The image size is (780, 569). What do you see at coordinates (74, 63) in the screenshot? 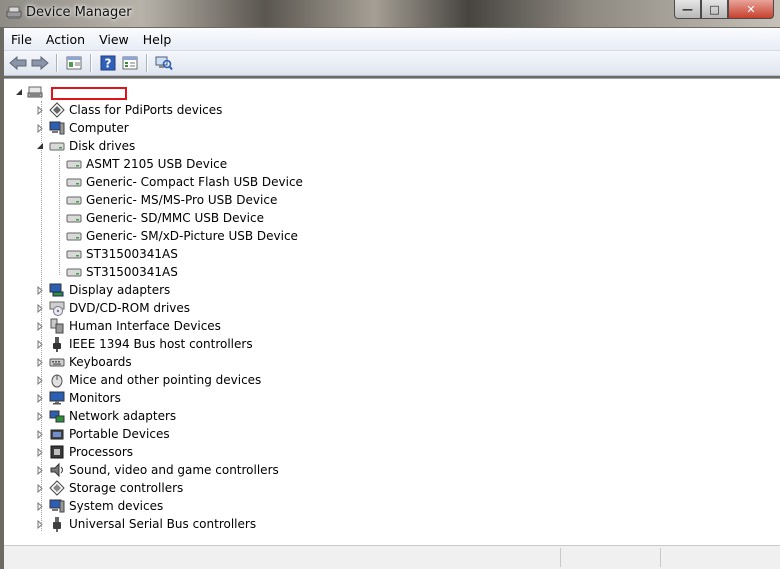
I see `show-hide-console-tree-button` at bounding box center [74, 63].